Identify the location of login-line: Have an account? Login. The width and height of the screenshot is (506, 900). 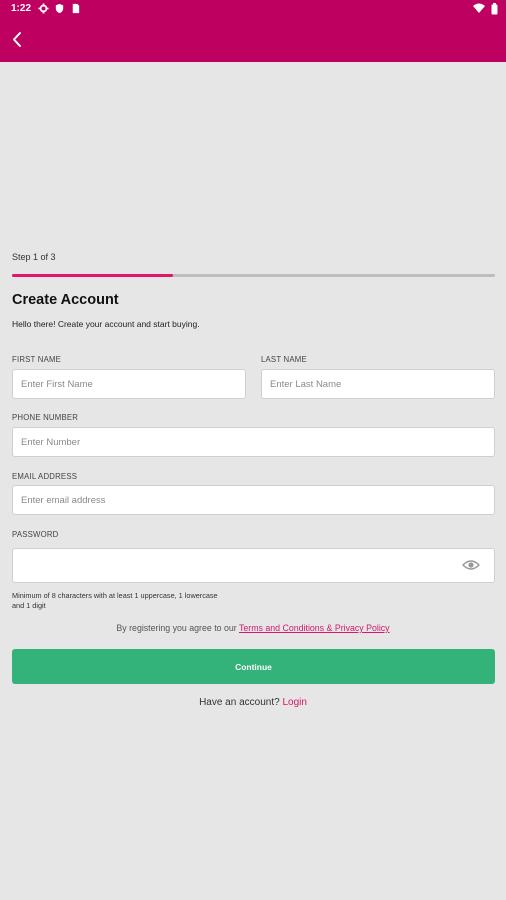
(253, 702).